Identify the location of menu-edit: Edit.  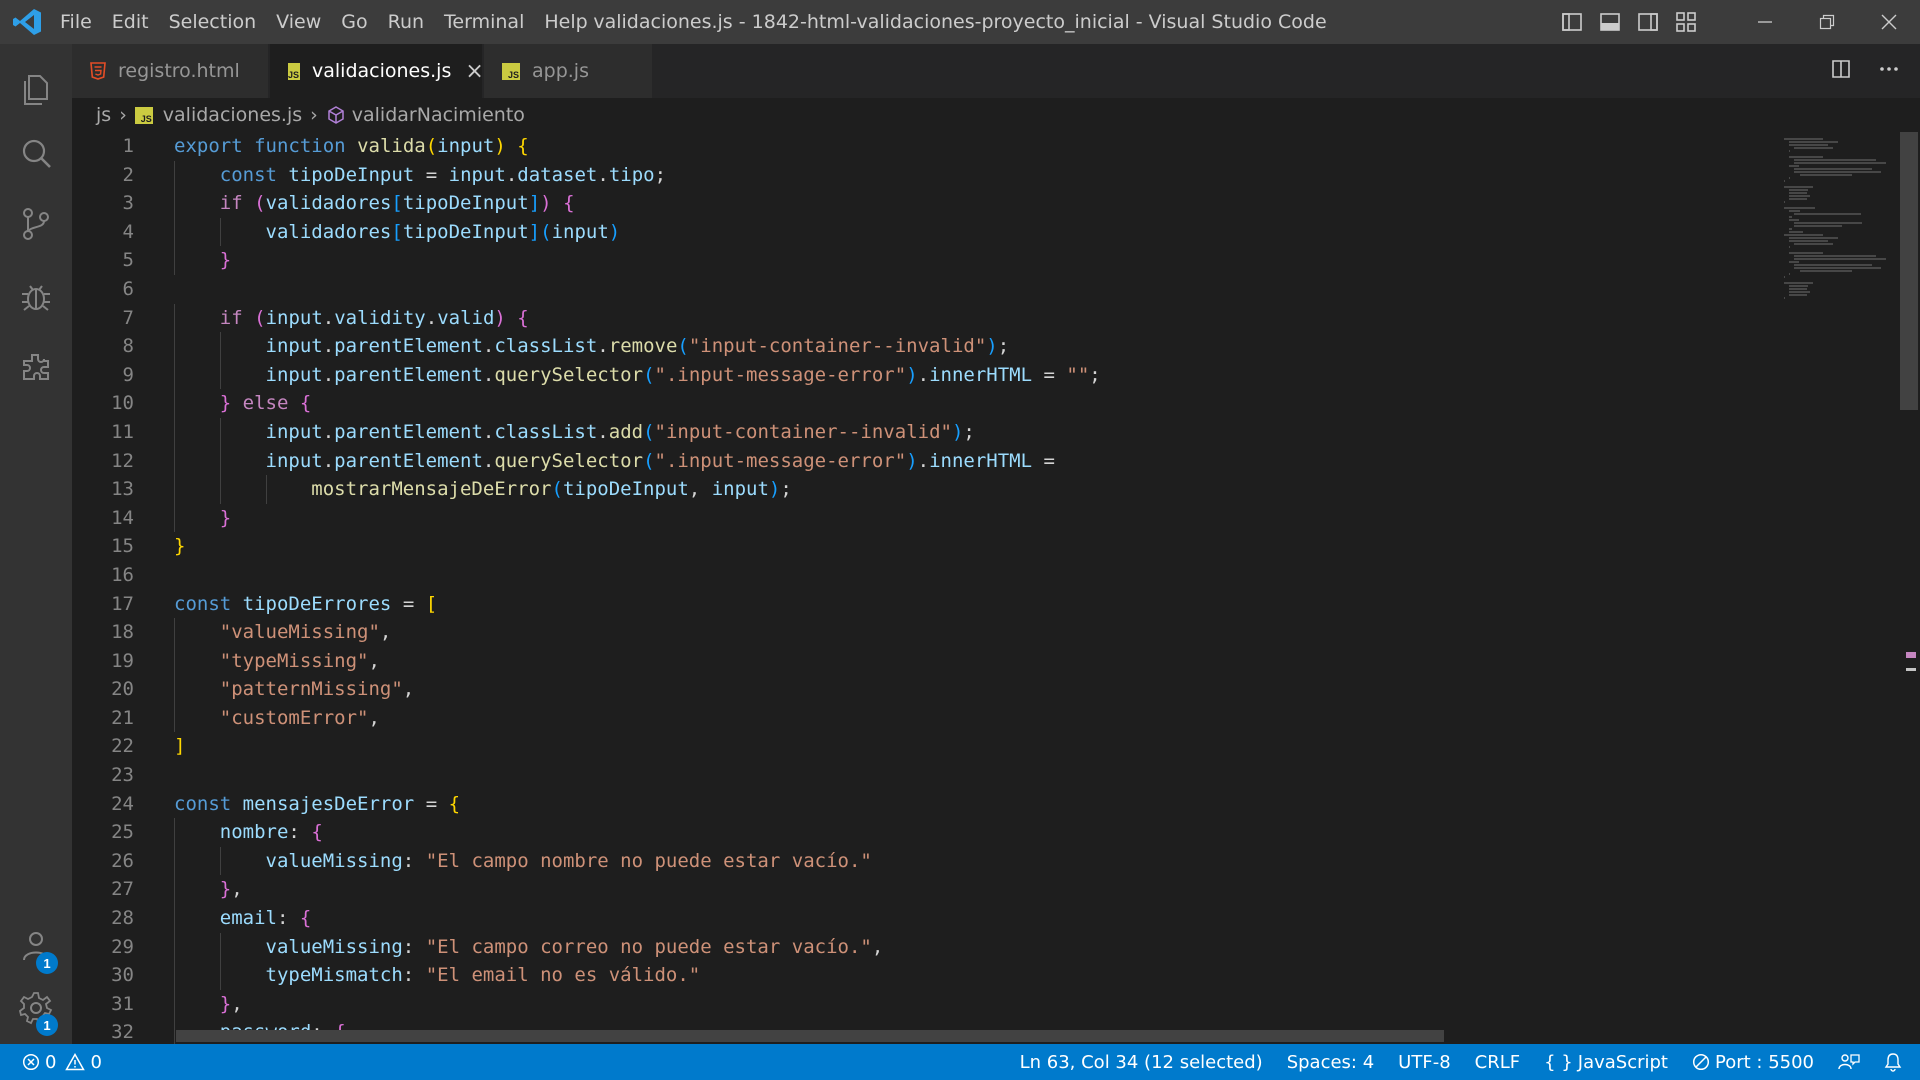
(130, 22).